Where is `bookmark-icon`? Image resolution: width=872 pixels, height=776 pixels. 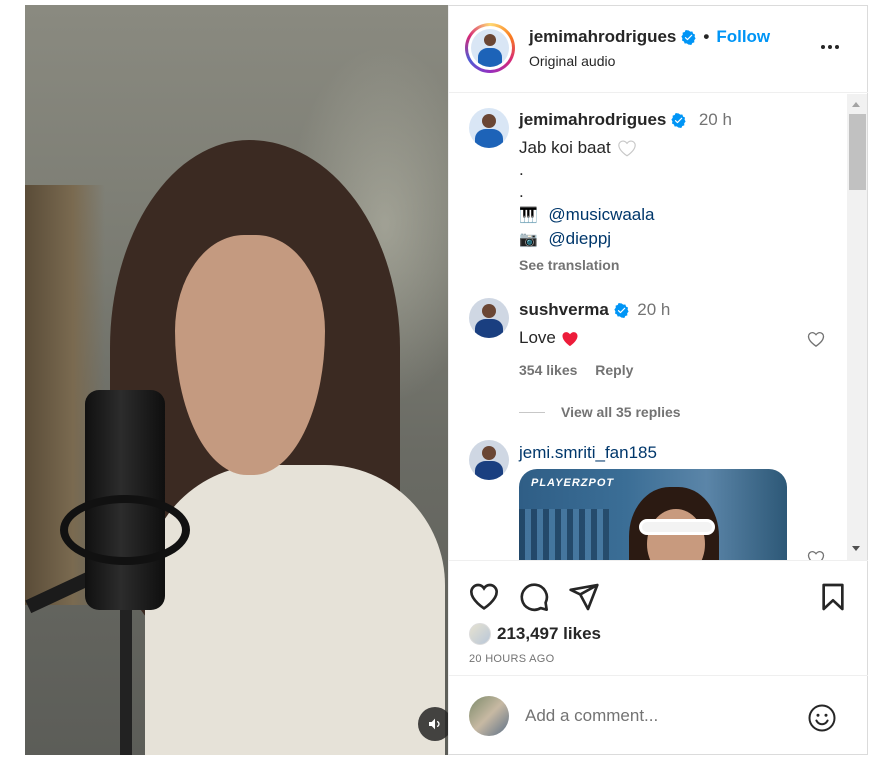 bookmark-icon is located at coordinates (833, 597).